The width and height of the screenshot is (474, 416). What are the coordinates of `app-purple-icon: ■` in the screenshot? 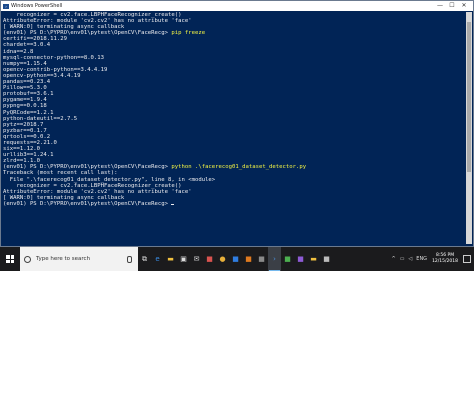 It's located at (300, 259).